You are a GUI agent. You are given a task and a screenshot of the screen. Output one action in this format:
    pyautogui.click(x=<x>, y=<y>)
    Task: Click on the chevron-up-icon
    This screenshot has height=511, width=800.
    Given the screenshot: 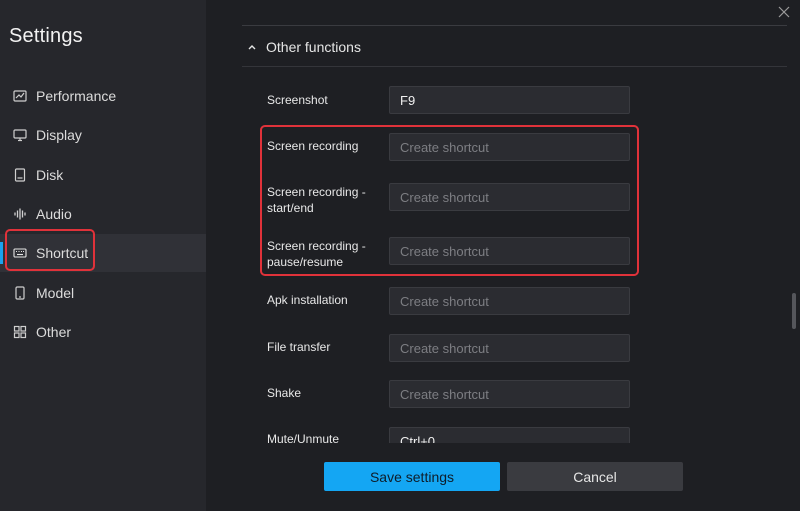 What is the action you would take?
    pyautogui.click(x=252, y=47)
    